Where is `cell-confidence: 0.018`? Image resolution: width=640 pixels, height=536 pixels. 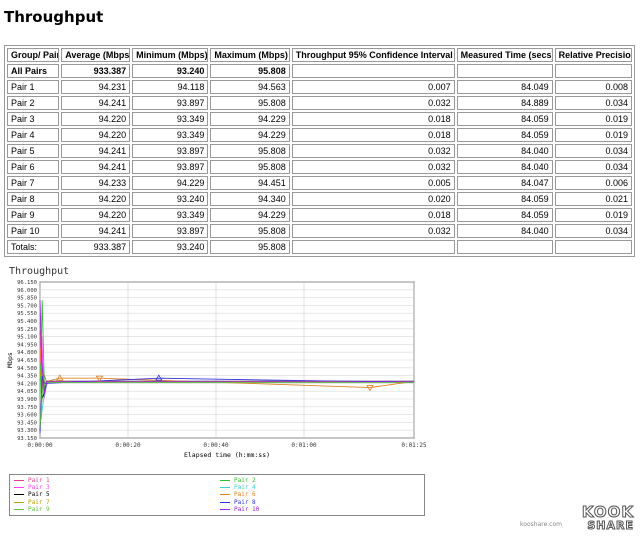 cell-confidence: 0.018 is located at coordinates (373, 215).